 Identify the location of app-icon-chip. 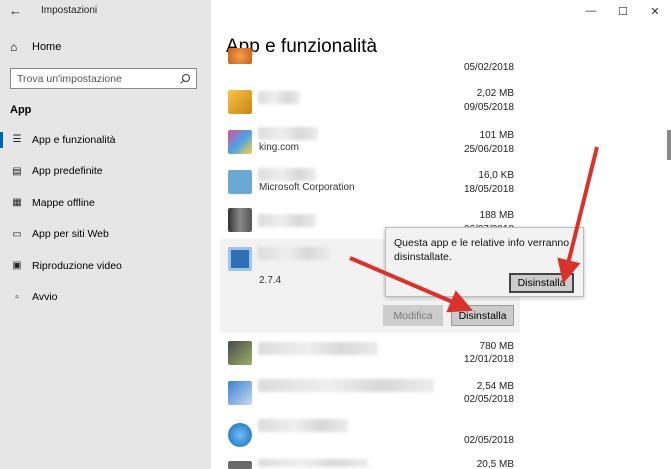
(240, 353).